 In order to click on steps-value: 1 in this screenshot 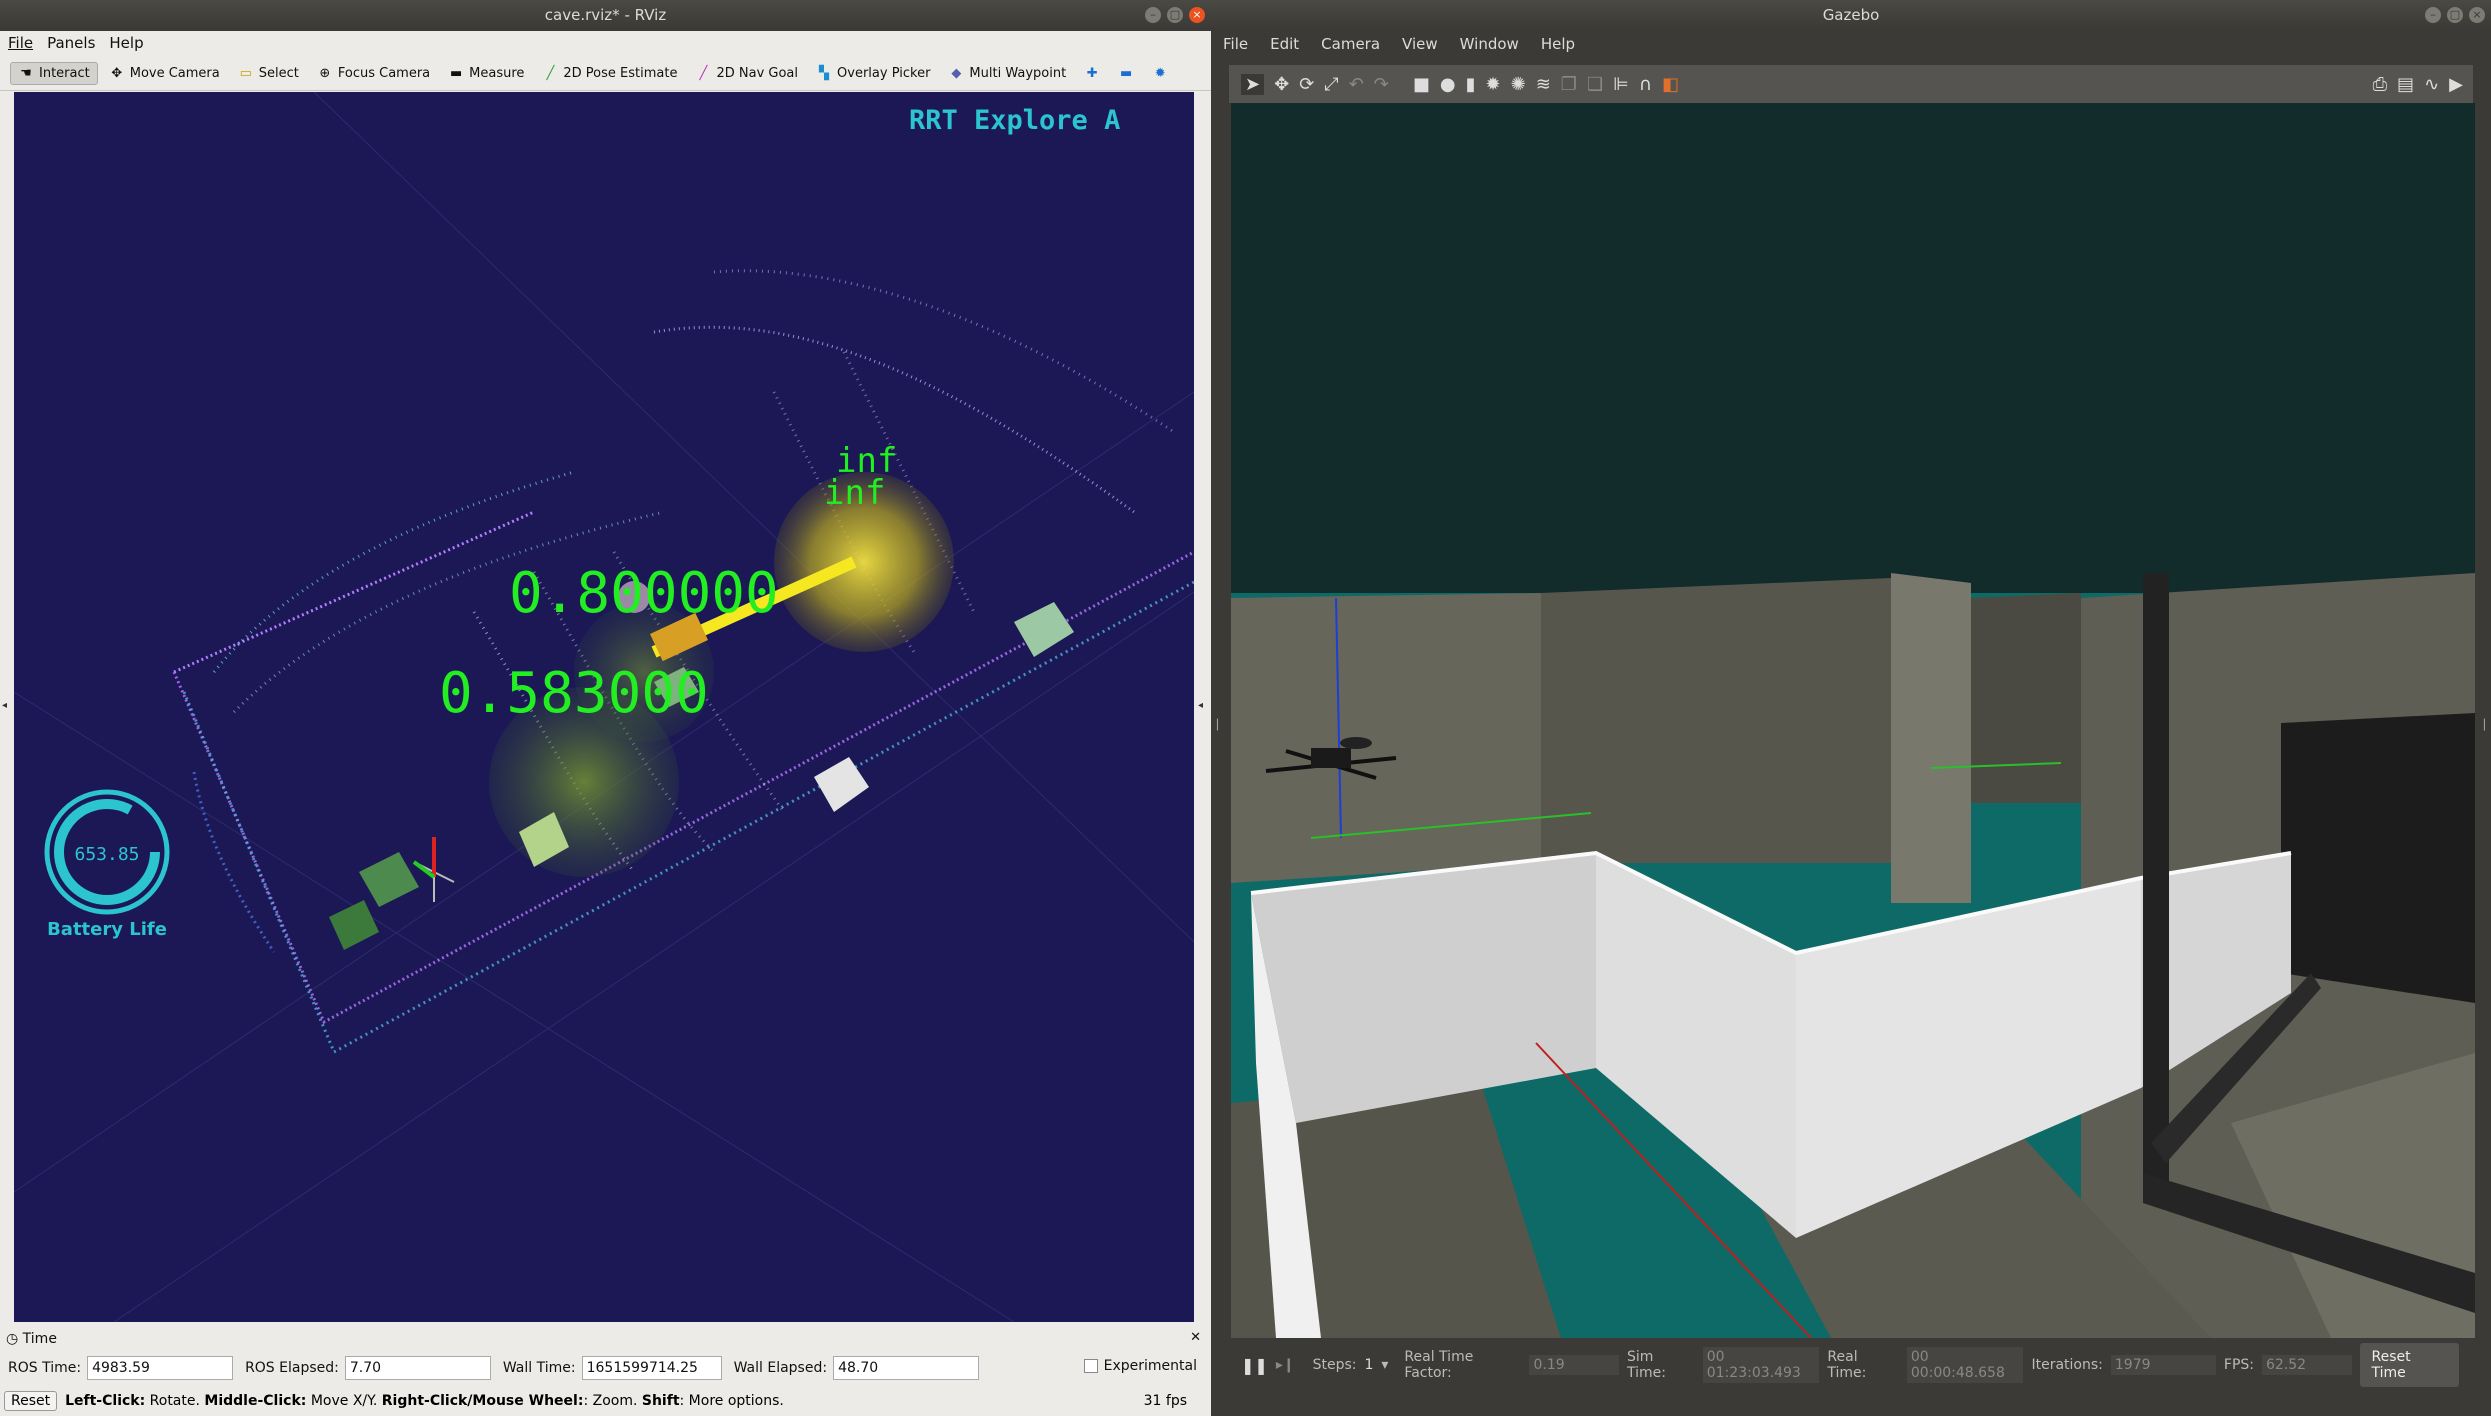, I will do `click(1368, 1365)`.